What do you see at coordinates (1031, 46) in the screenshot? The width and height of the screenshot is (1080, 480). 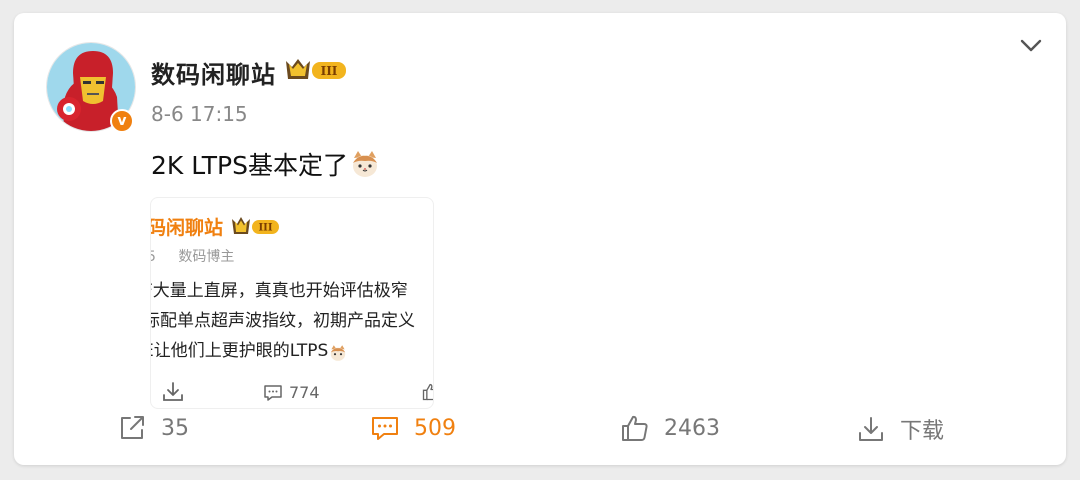 I see `chevron-down-icon` at bounding box center [1031, 46].